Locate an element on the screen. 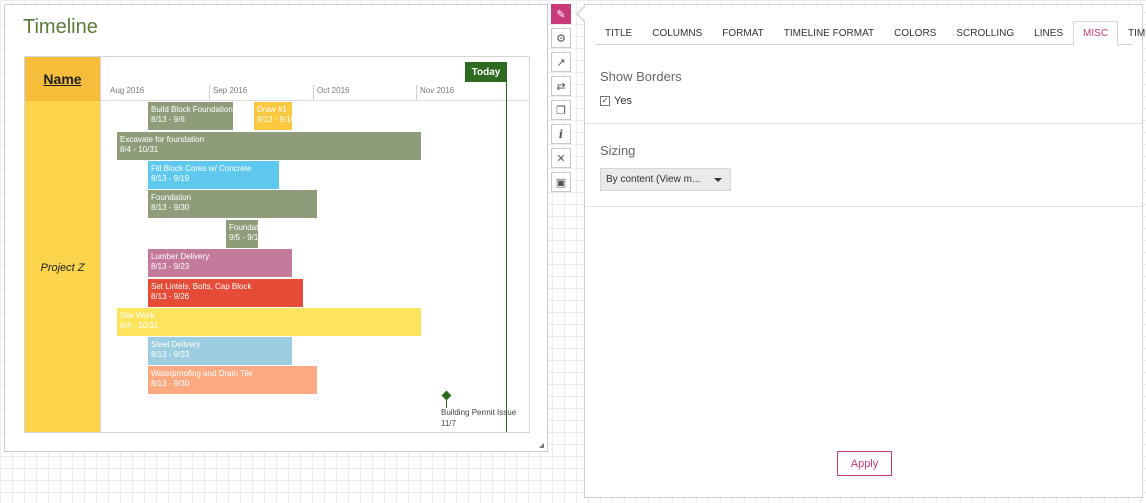 This screenshot has height=503, width=1146. tab-format: FORMAT is located at coordinates (742, 33).